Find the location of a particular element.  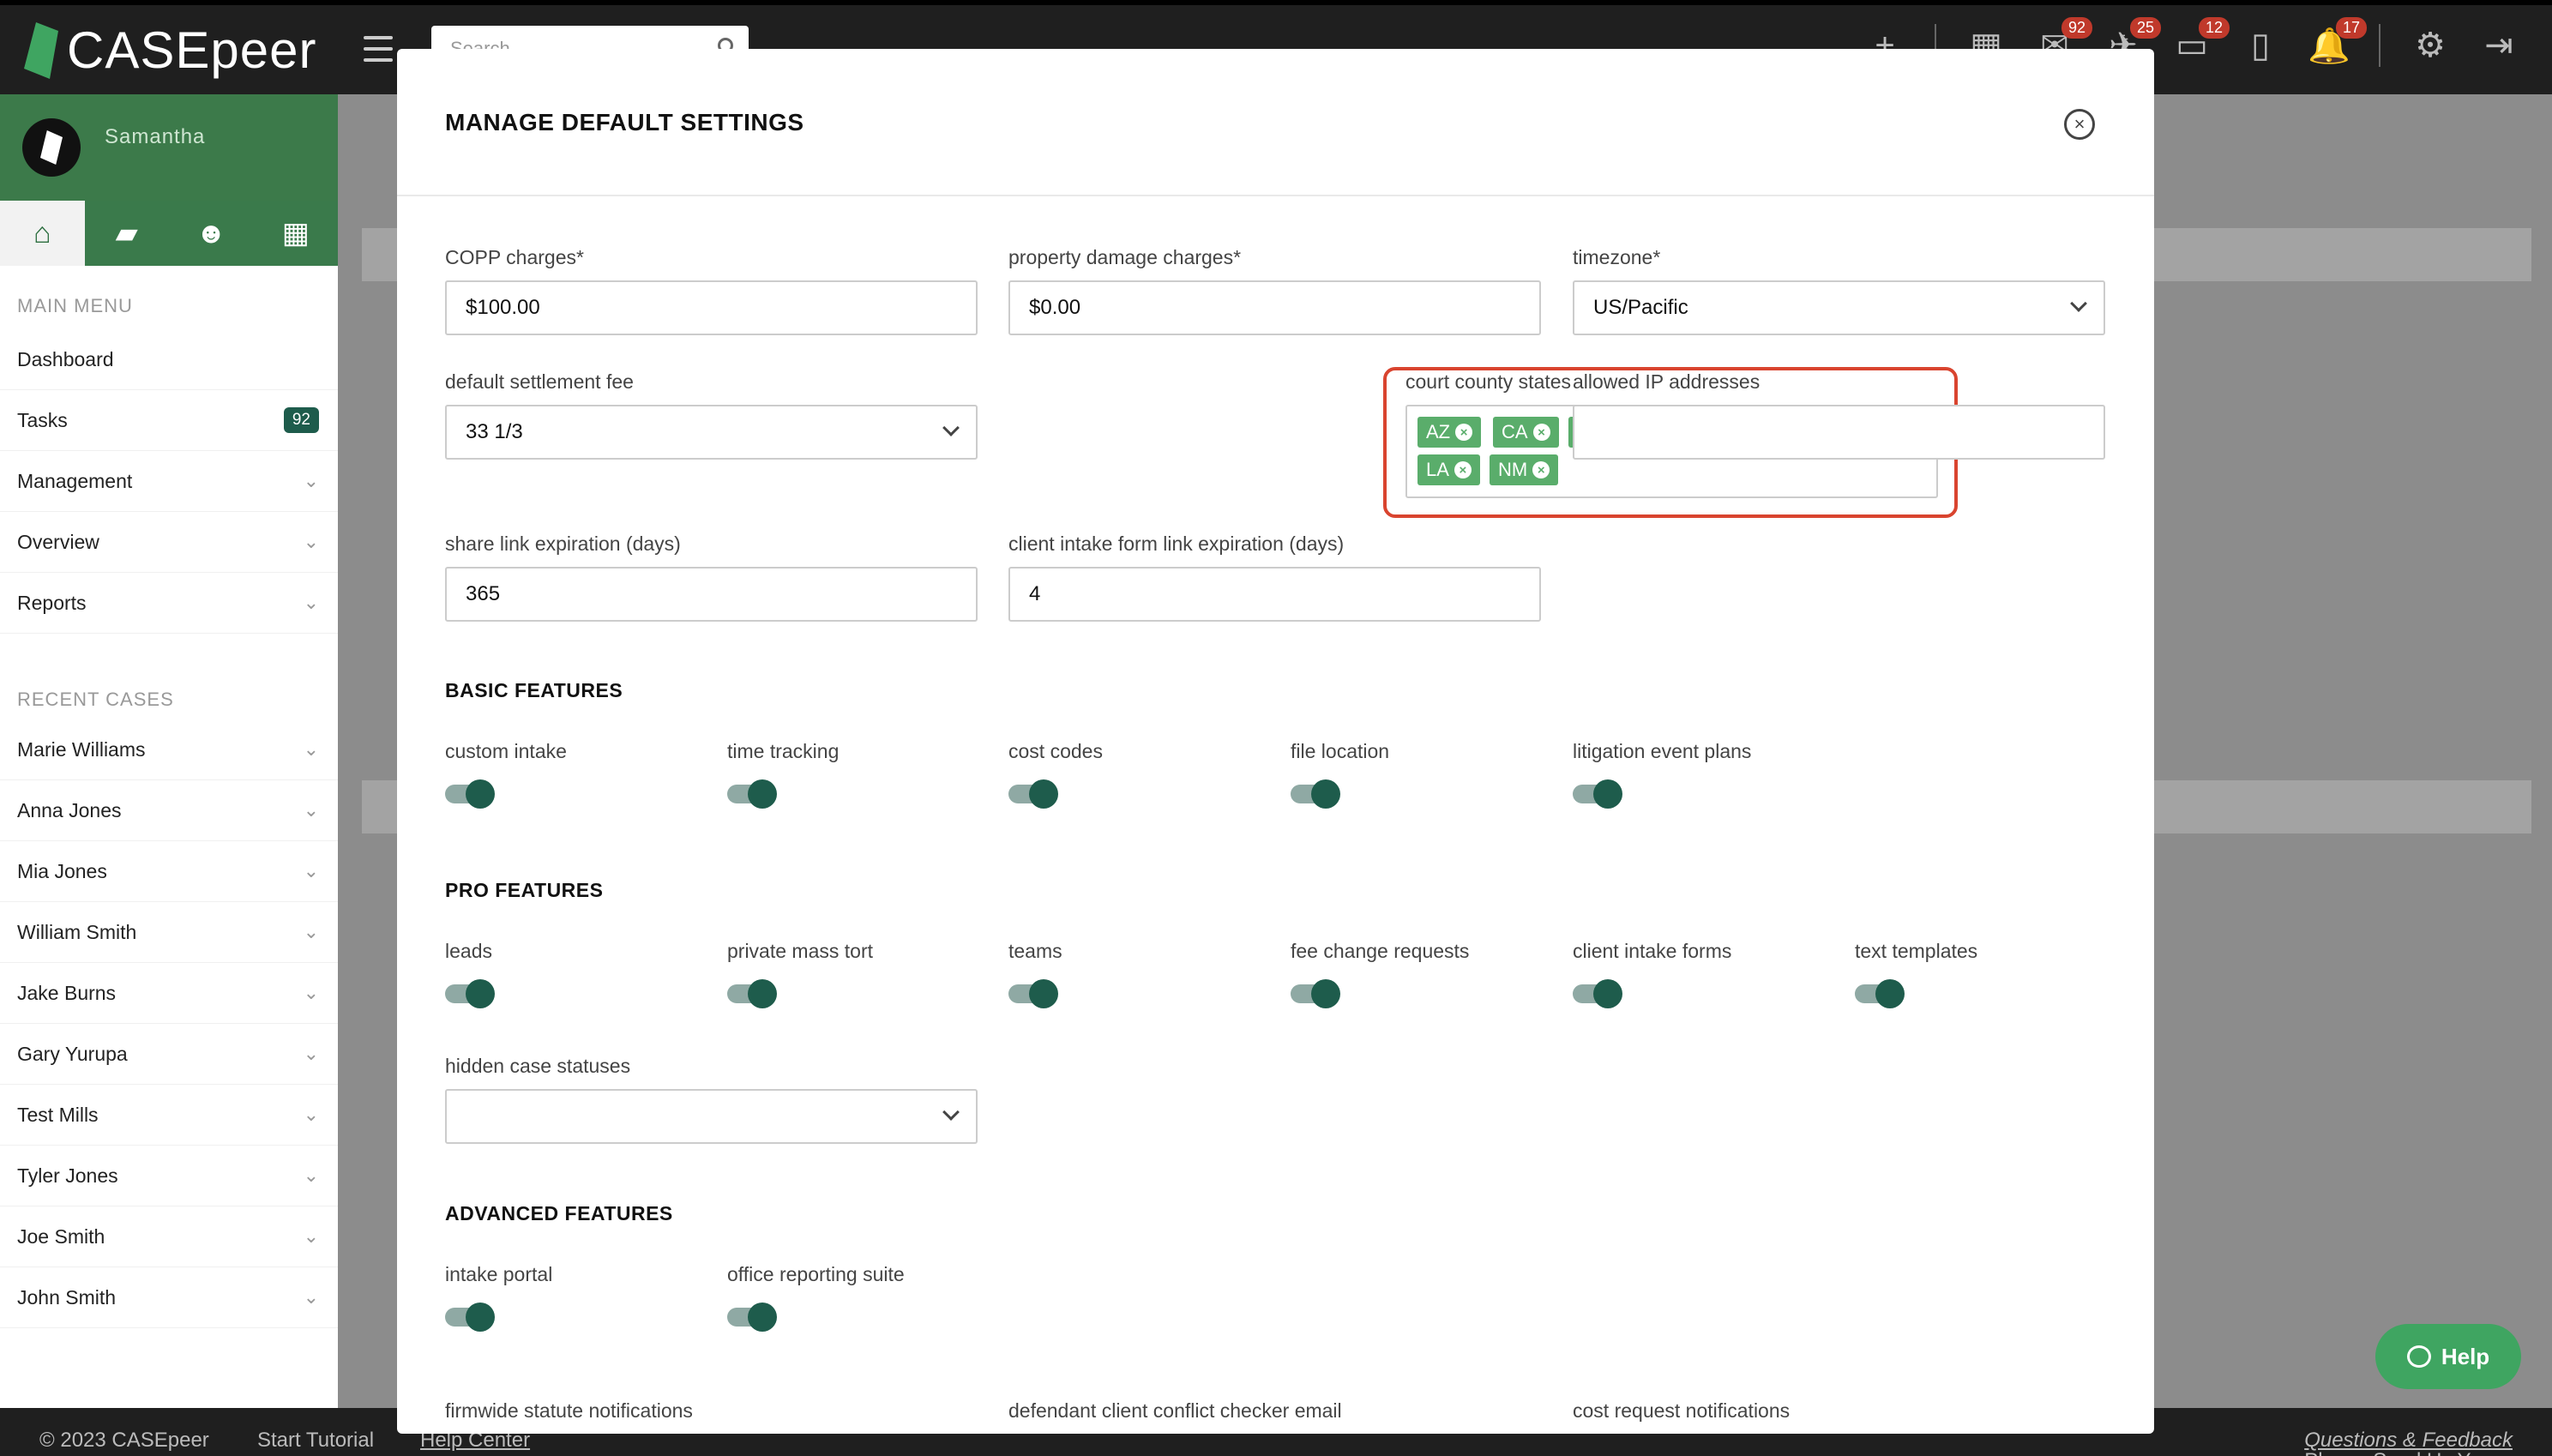

recent-case-item: Marie Williams ⌄ is located at coordinates (169, 749).